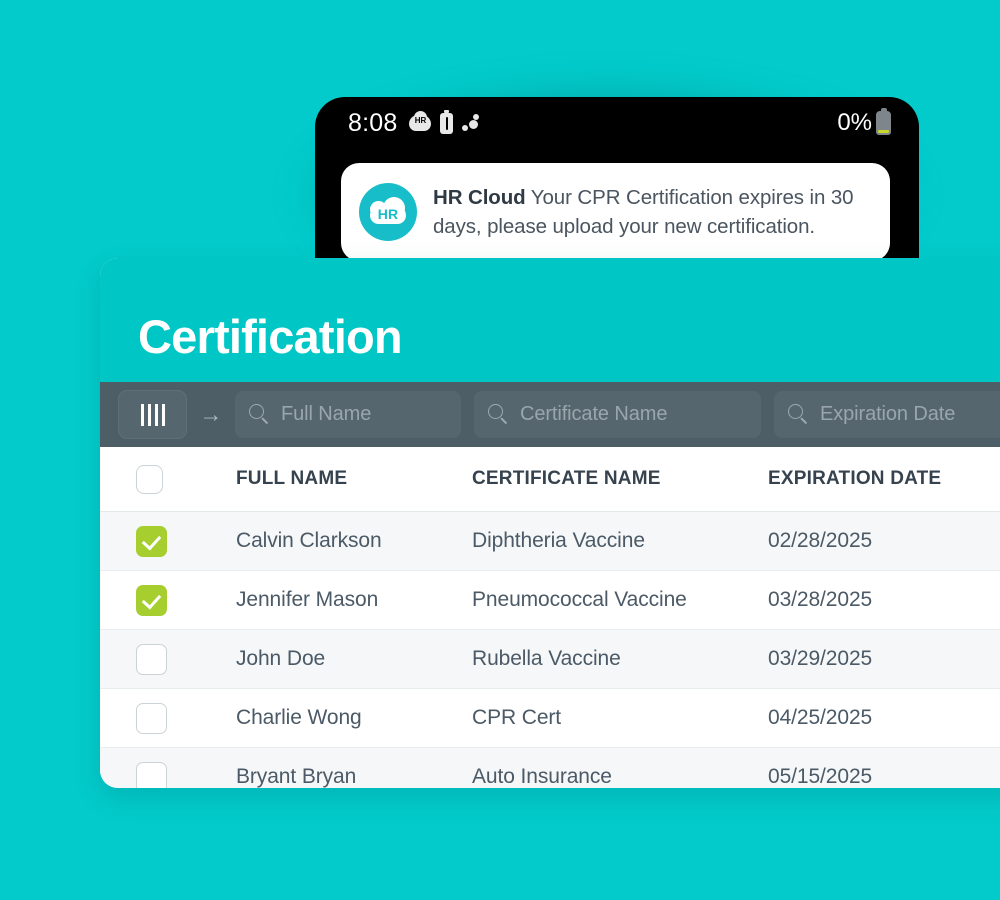 This screenshot has width=1000, height=900. Describe the element at coordinates (546, 658) in the screenshot. I see `cell-certificate-name: Rubella Vaccine` at that location.